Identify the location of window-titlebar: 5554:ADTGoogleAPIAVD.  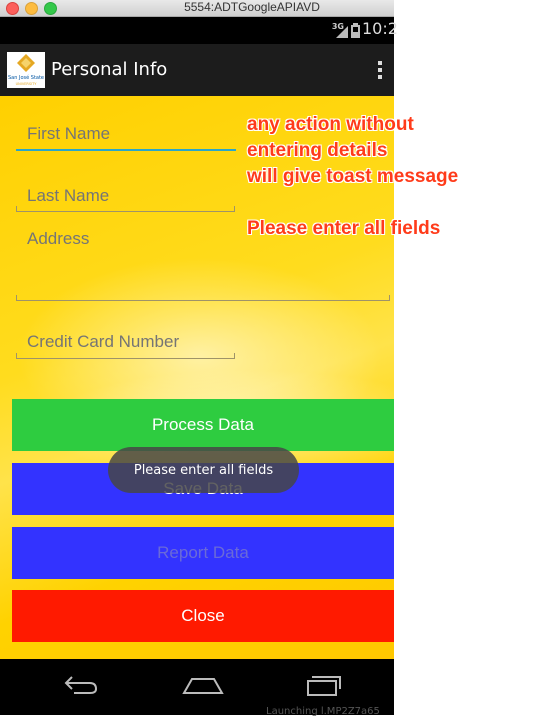
(197, 8).